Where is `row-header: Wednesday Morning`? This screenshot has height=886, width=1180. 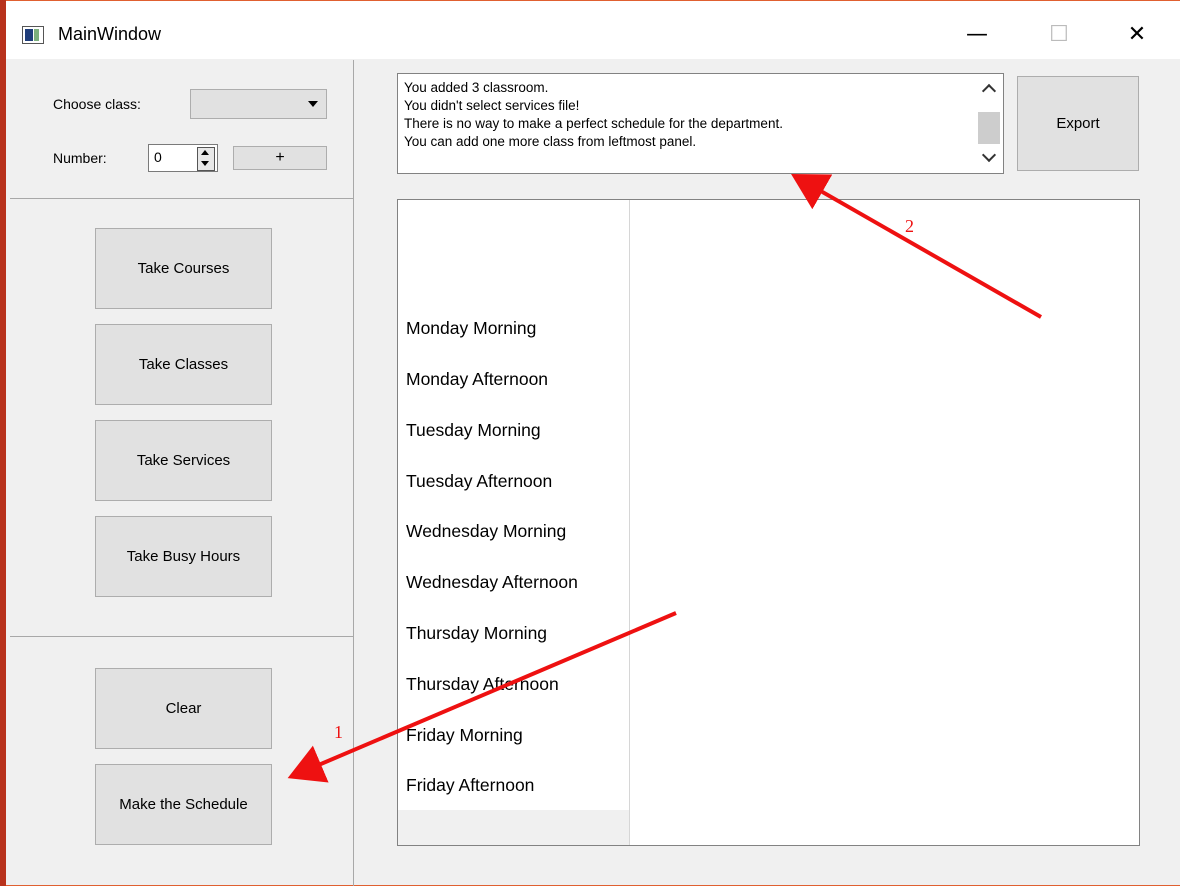
row-header: Wednesday Morning is located at coordinates (486, 531).